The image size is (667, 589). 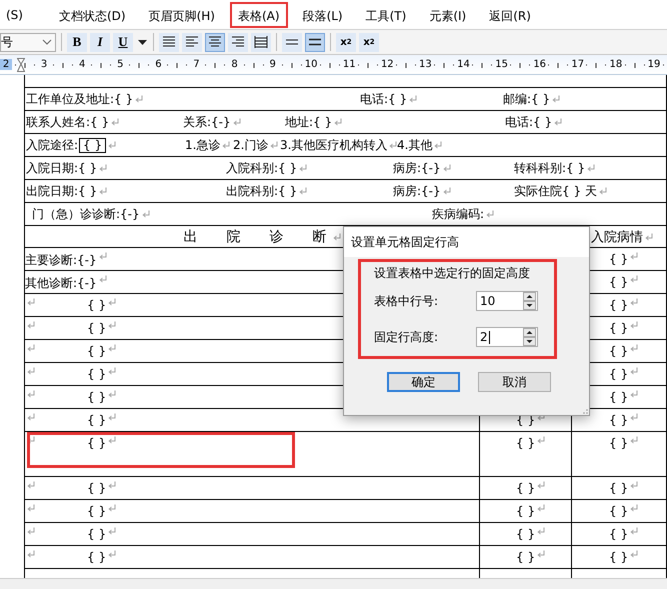 What do you see at coordinates (207, 122) in the screenshot?
I see `form-field-label: 关系:{-}` at bounding box center [207, 122].